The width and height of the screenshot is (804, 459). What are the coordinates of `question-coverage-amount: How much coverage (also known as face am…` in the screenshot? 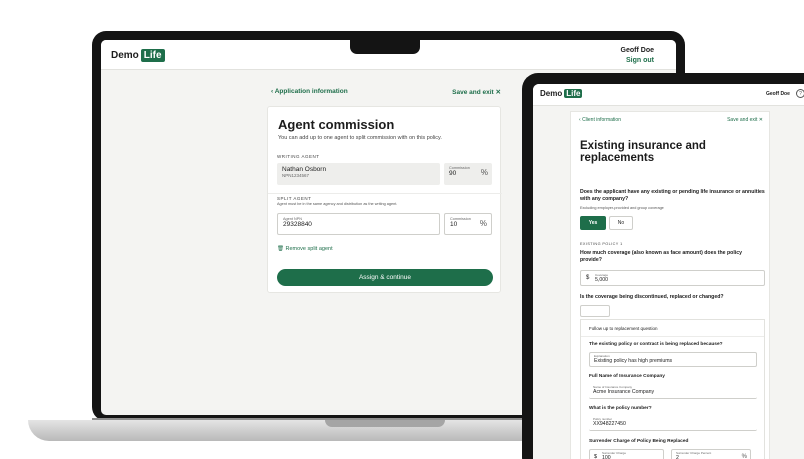 It's located at (661, 256).